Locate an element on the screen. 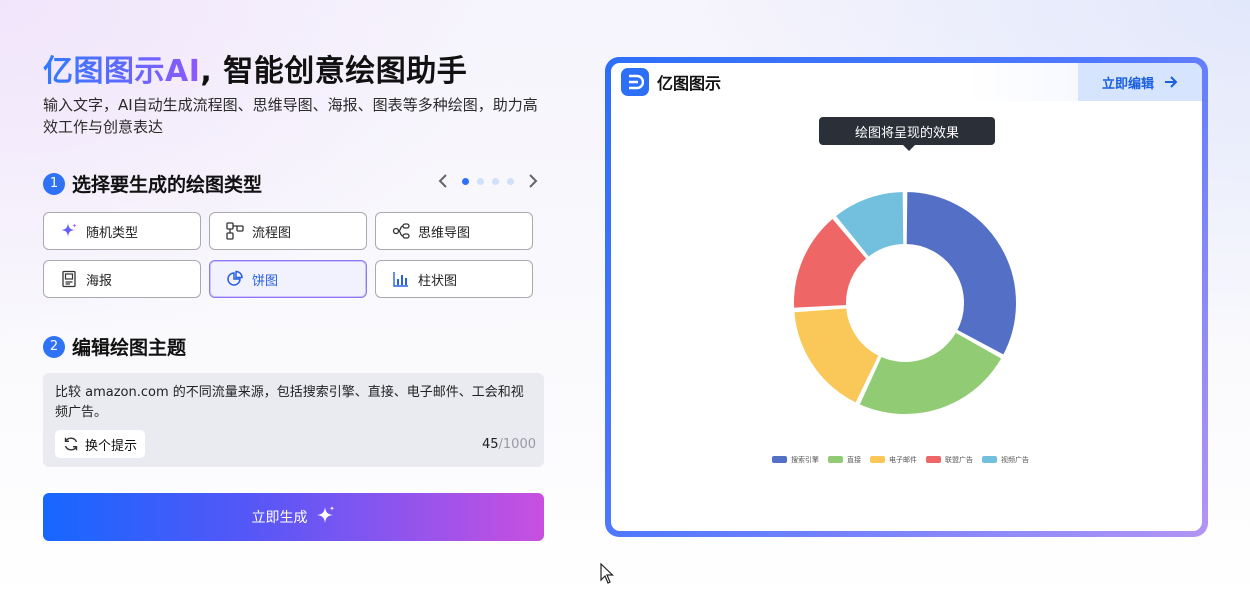 The width and height of the screenshot is (1250, 600). tagline: , 智能创意绘图助手 is located at coordinates (334, 71).